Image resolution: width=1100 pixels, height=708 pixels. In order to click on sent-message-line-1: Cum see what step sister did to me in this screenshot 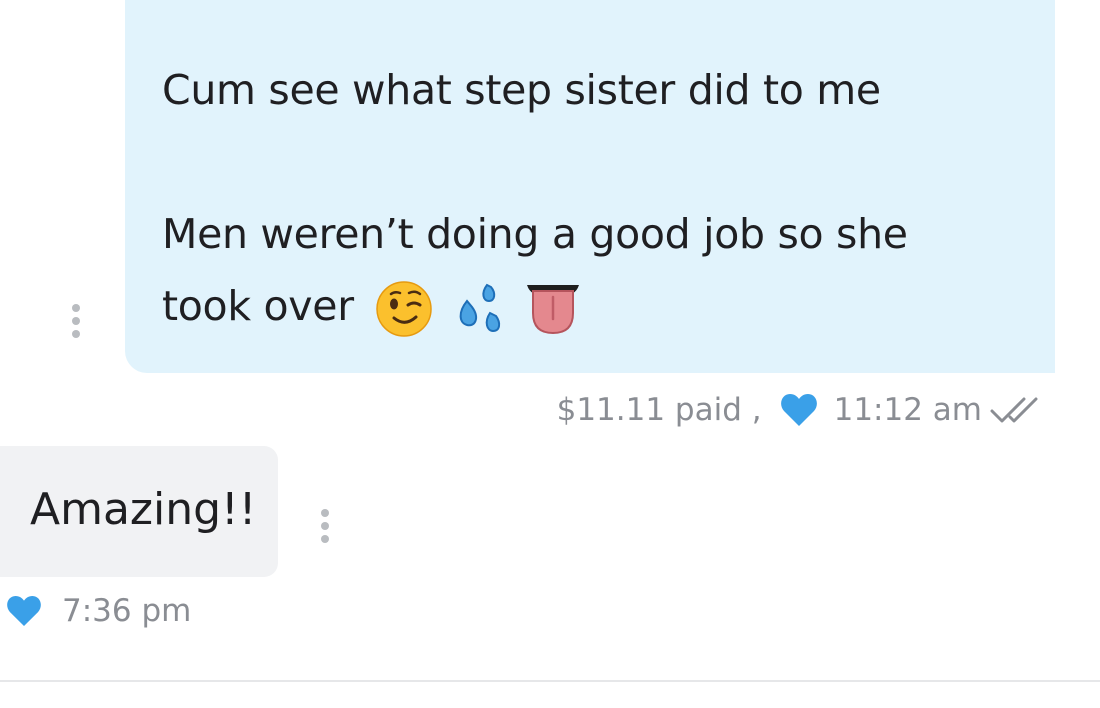, I will do `click(521, 90)`.